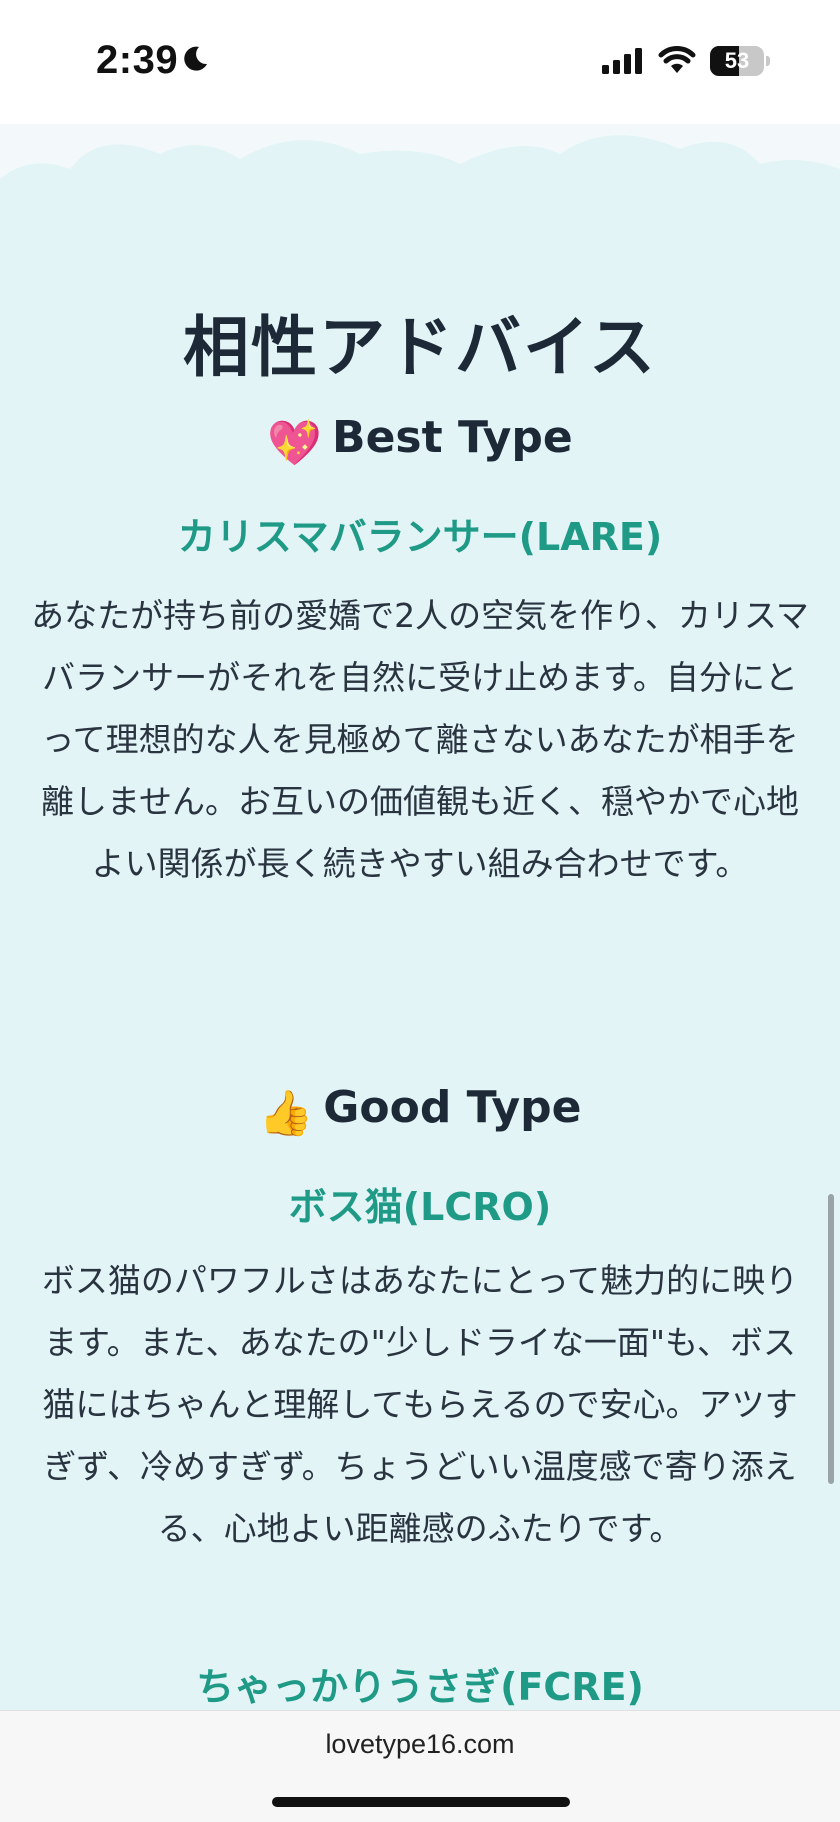 Image resolution: width=840 pixels, height=1822 pixels. Describe the element at coordinates (286, 1113) in the screenshot. I see `thumbs-up-icon: 👍` at that location.